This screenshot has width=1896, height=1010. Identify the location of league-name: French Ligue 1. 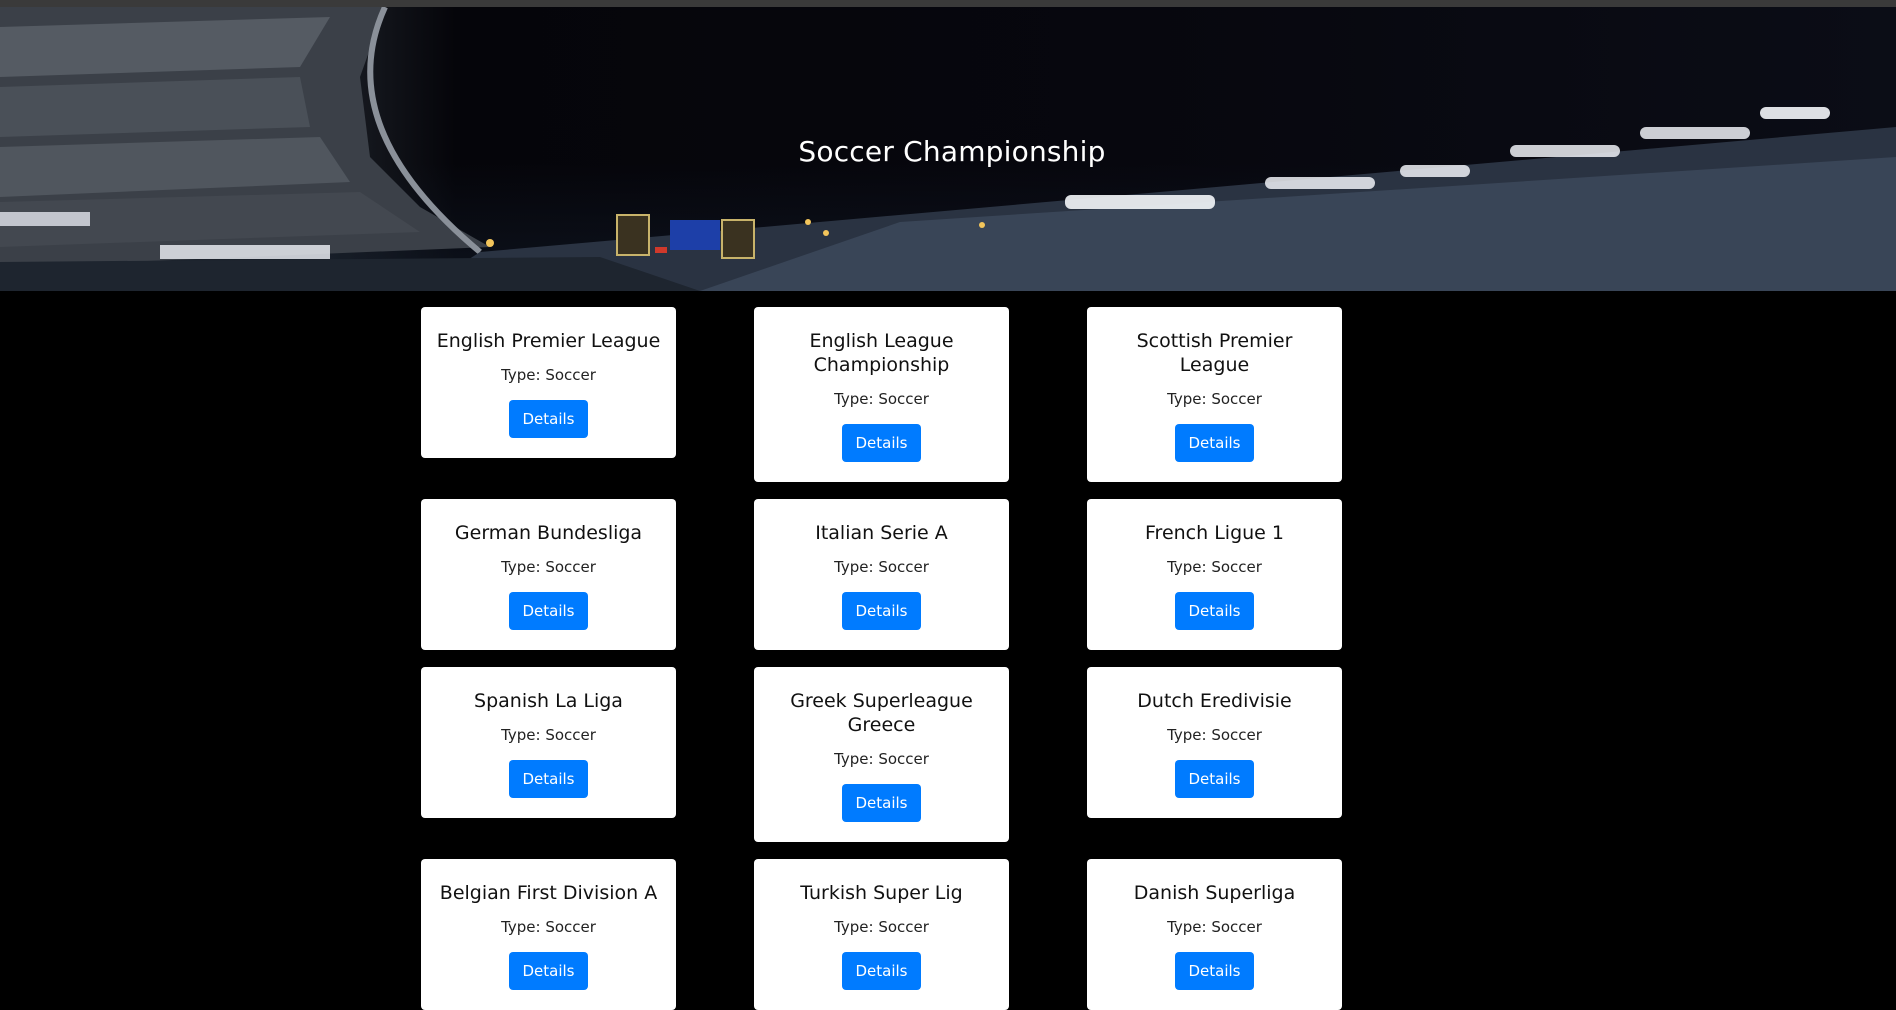
(1214, 533).